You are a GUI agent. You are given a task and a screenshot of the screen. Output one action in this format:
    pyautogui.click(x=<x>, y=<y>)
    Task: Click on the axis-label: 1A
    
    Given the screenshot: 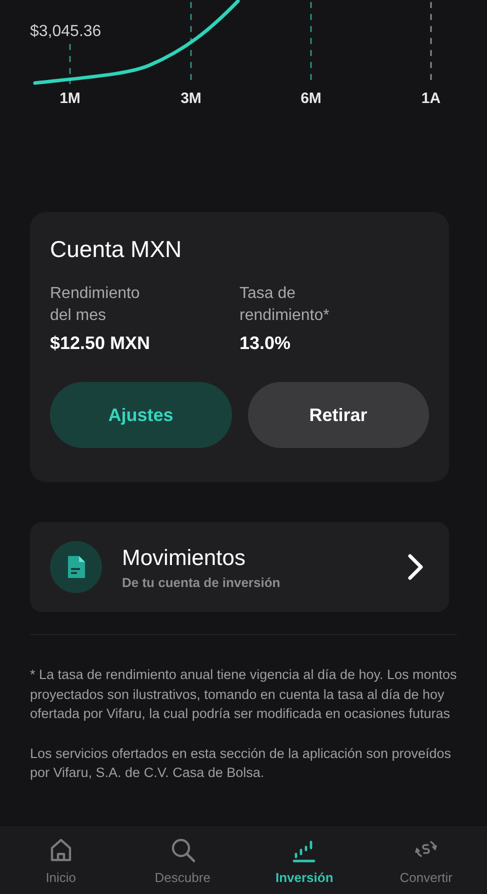 What is the action you would take?
    pyautogui.click(x=431, y=98)
    